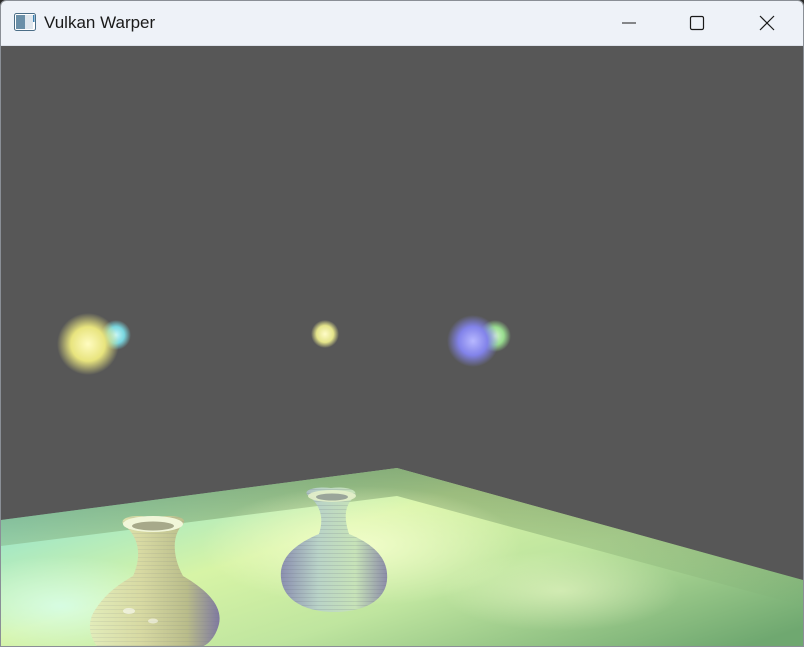 This screenshot has width=804, height=647. I want to click on minimize-button, so click(629, 23).